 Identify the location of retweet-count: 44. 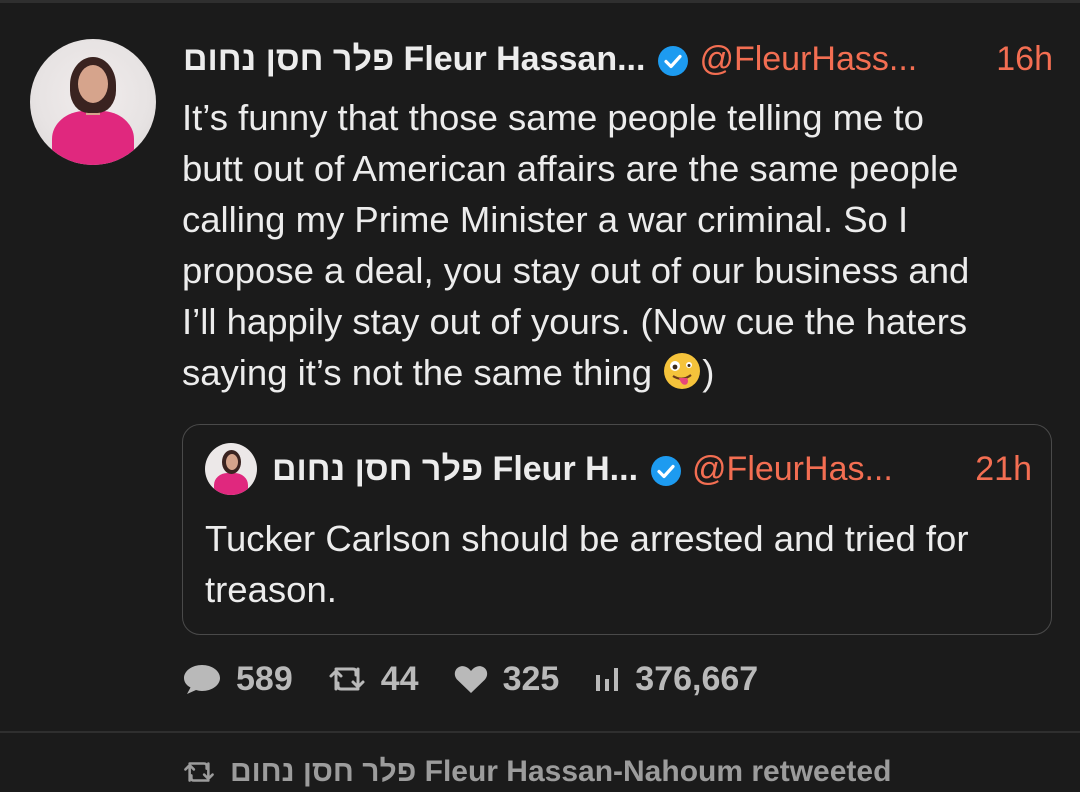
(399, 678).